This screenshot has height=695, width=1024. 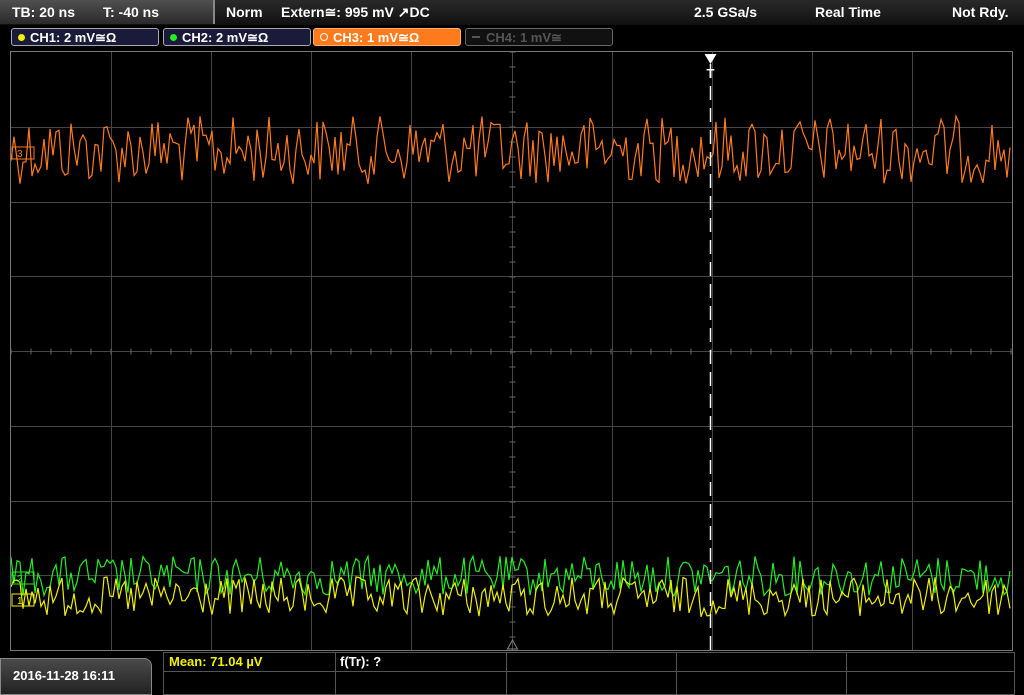 What do you see at coordinates (73, 37) in the screenshot?
I see `channel-1-label: CH1: 2 mV≅Ω` at bounding box center [73, 37].